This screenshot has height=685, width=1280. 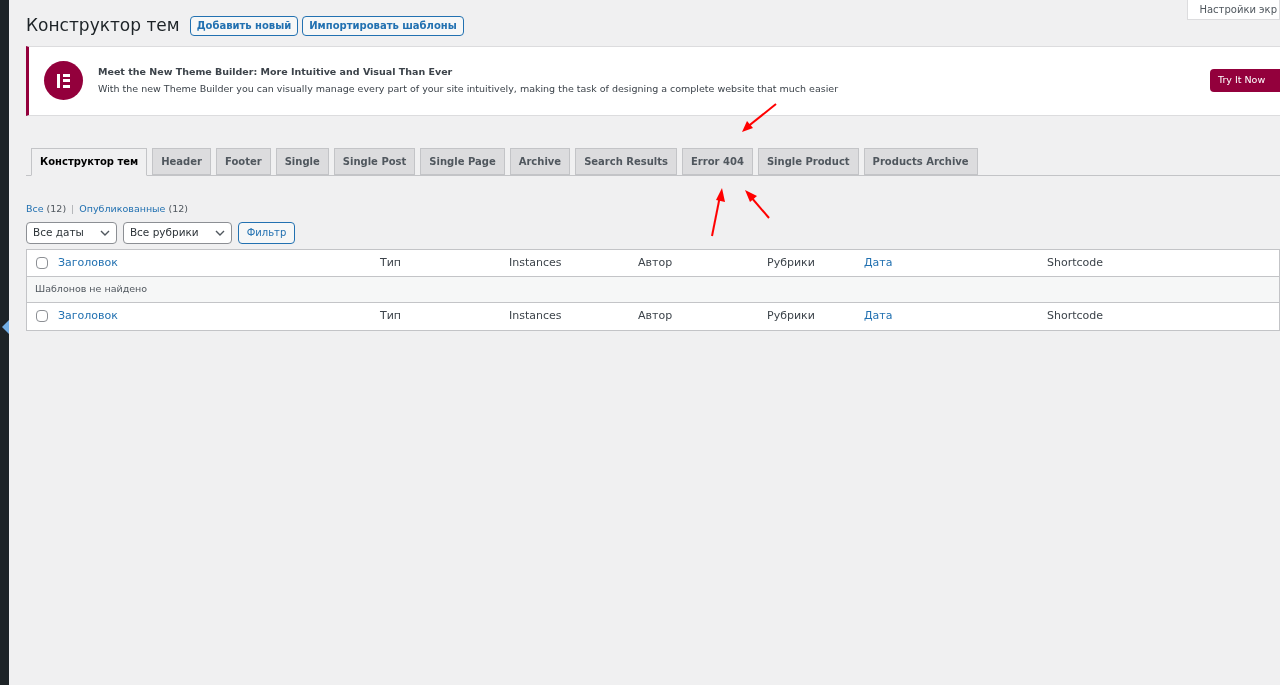 What do you see at coordinates (540, 161) in the screenshot?
I see `tab: Archive` at bounding box center [540, 161].